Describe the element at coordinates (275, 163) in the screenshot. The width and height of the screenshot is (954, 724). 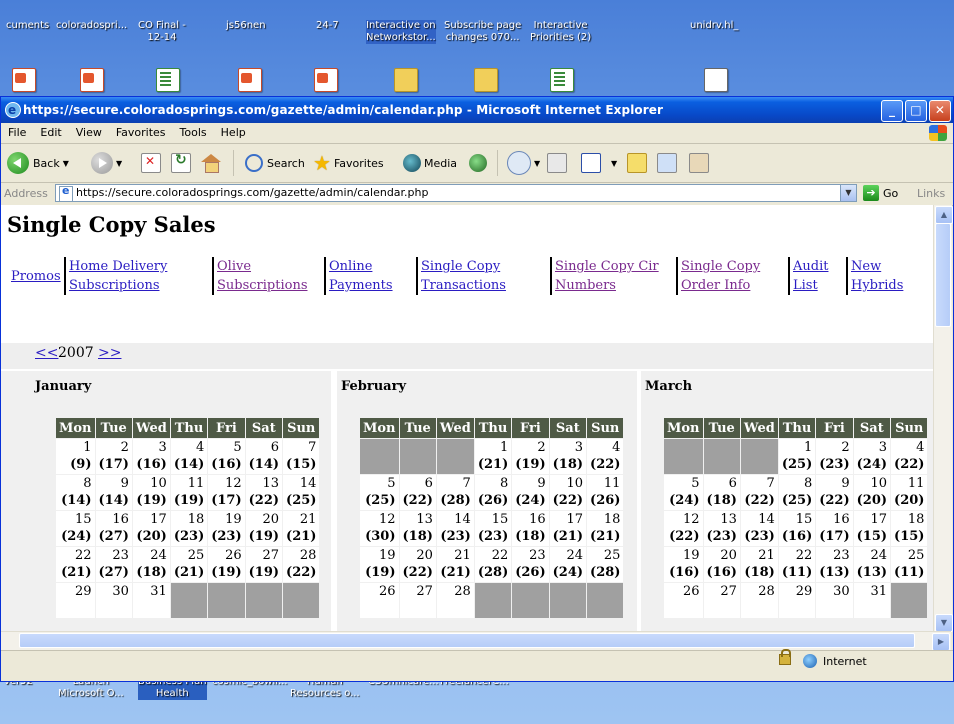
I see `search-button: Search` at that location.